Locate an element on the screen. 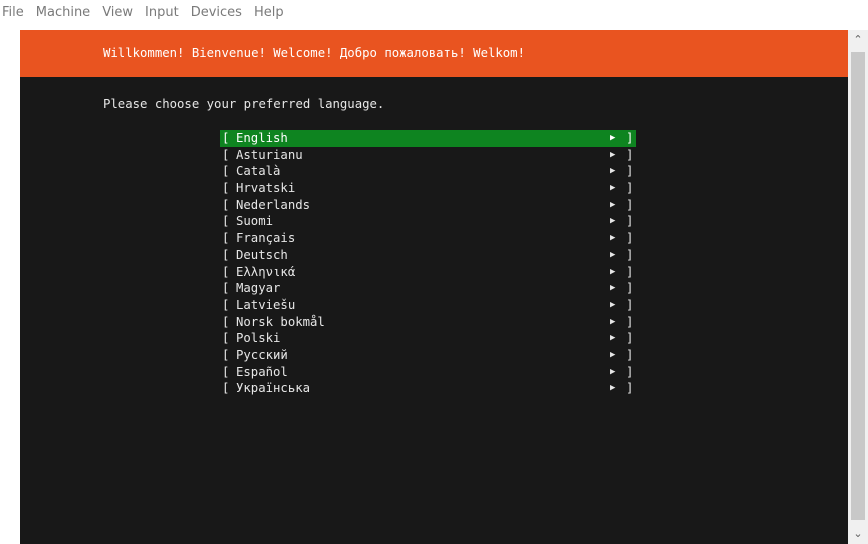 This screenshot has width=868, height=544. chevron-down-icon: ⌄ is located at coordinates (858, 534).